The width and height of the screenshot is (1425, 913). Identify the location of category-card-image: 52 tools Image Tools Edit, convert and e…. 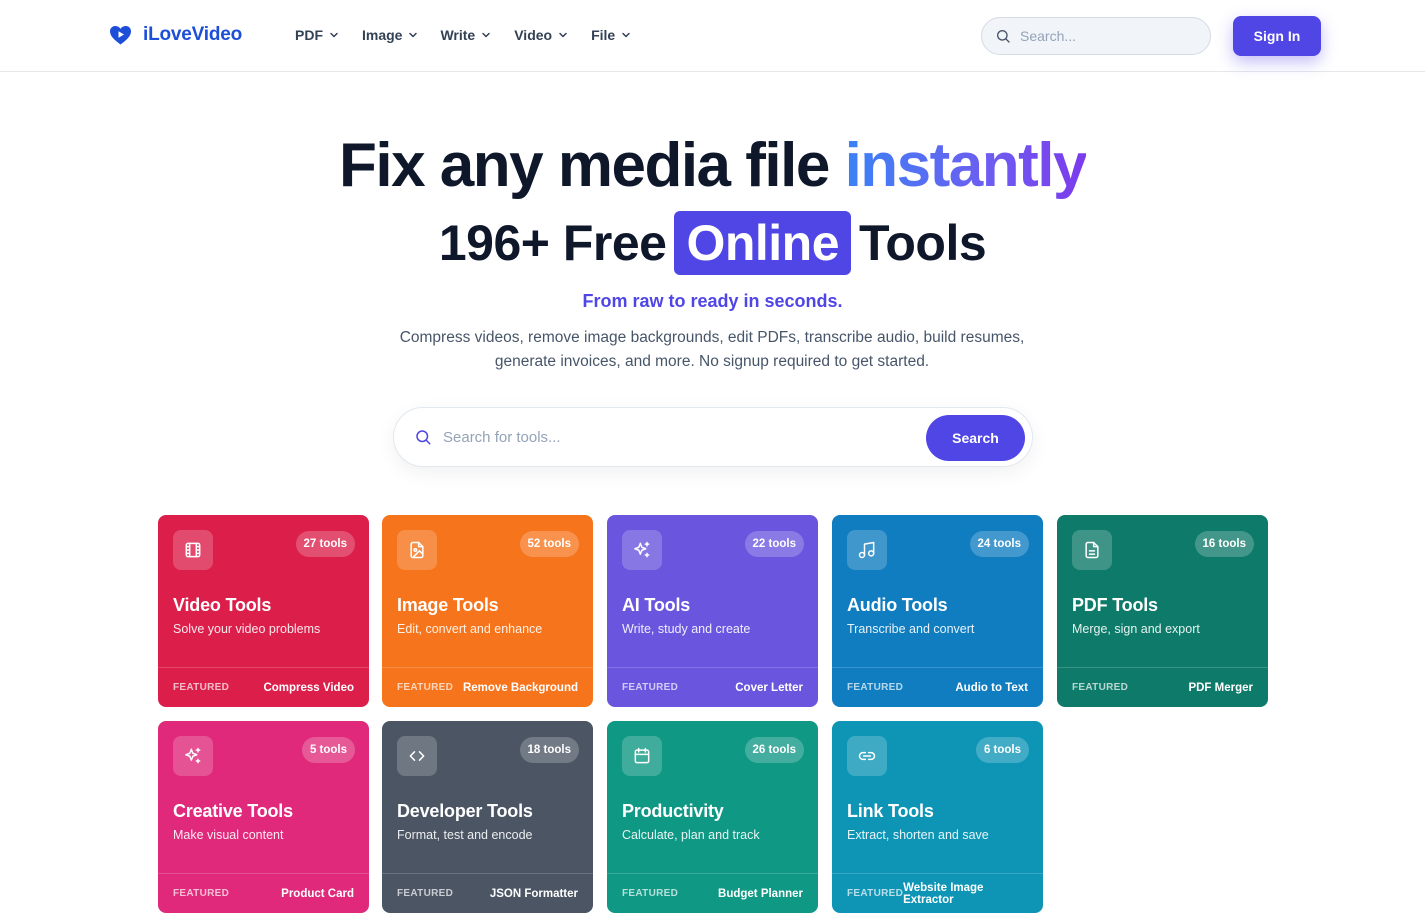
(487, 611).